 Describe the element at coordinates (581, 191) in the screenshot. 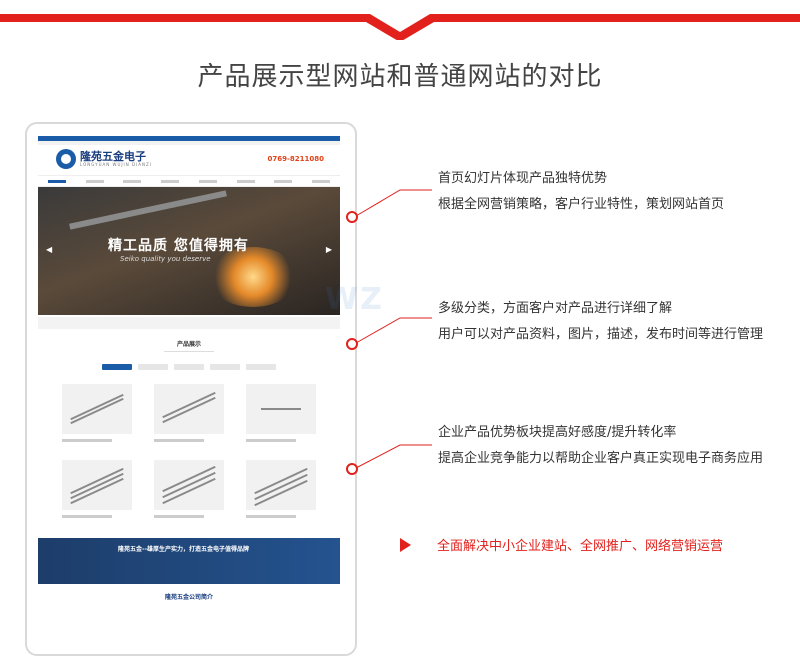

I see `callout-slideshow: 首页幻灯片体现产品独特优势 根据全网营销策略，客户行业特性，策划网站首页` at that location.